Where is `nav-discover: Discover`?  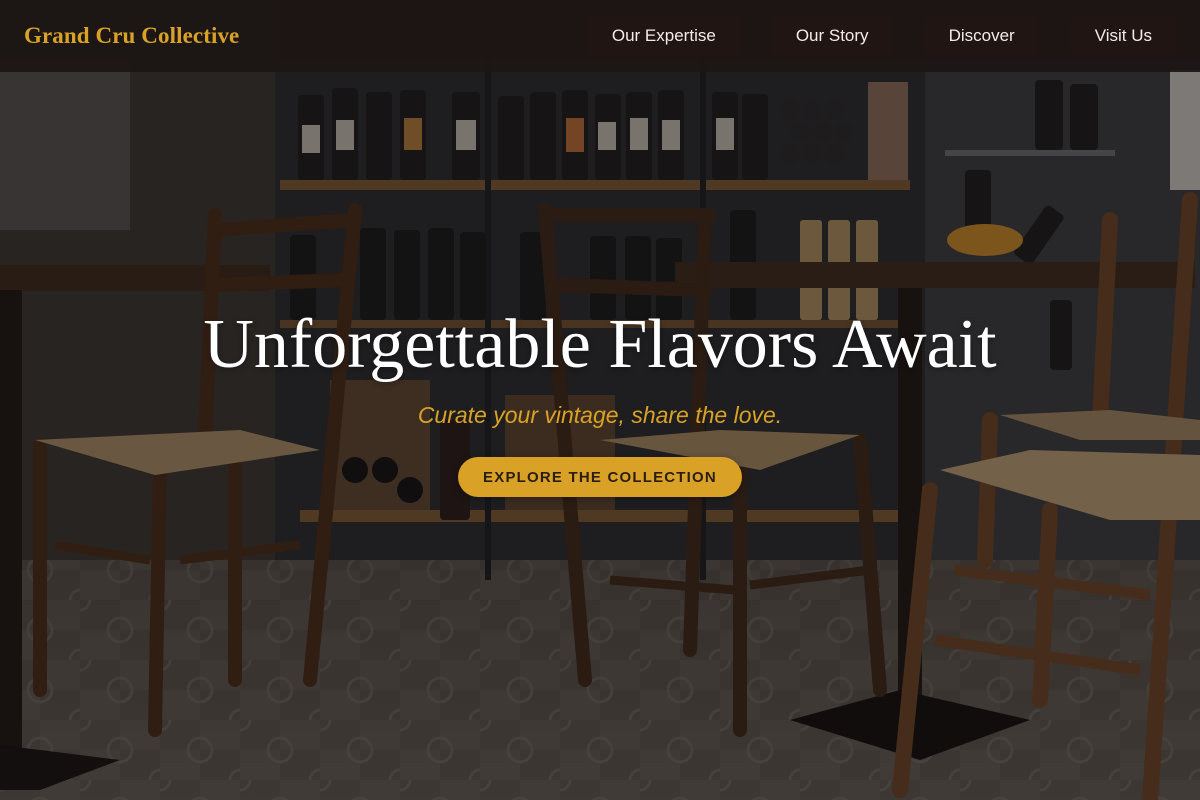
nav-discover: Discover is located at coordinates (981, 36).